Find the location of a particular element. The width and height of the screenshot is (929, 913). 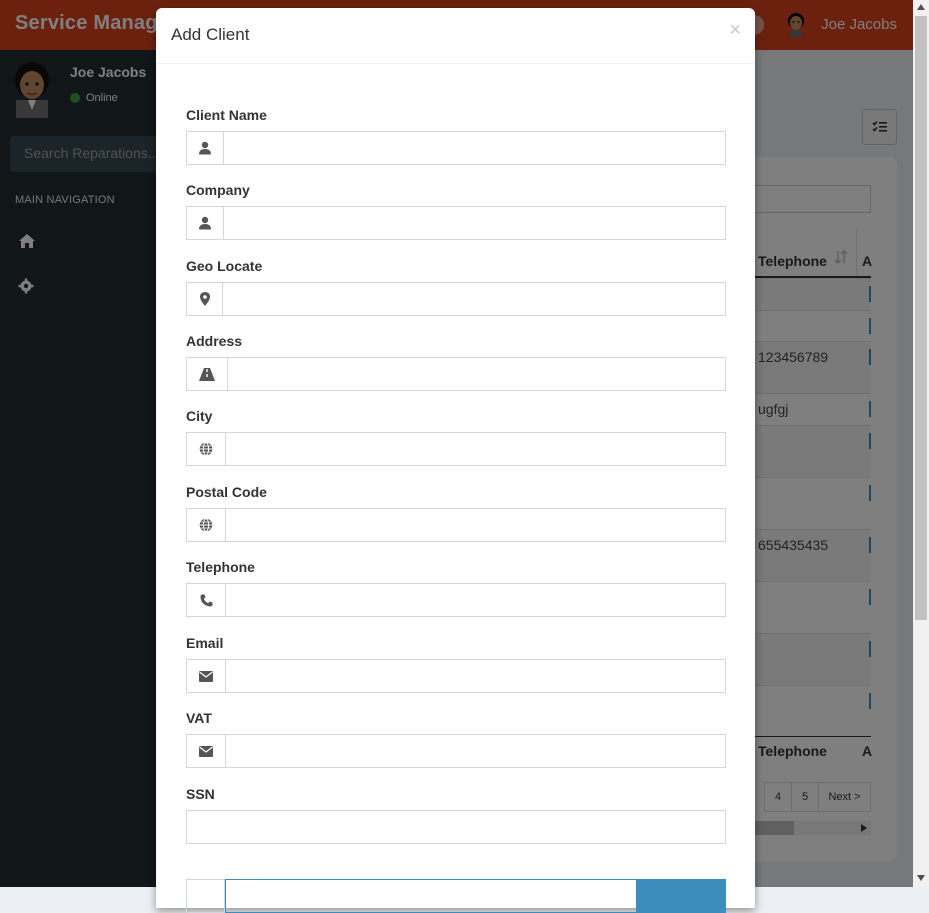

email-input is located at coordinates (475, 676).